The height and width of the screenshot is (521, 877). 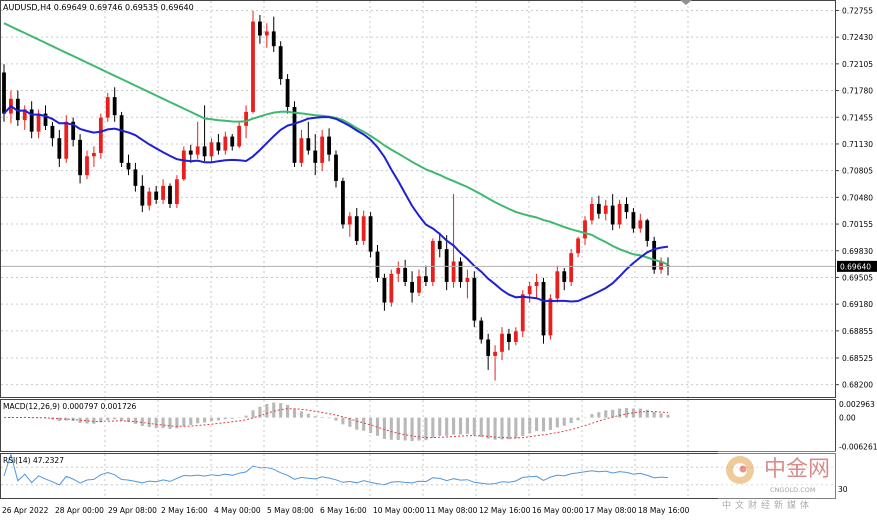 What do you see at coordinates (857, 304) in the screenshot?
I see `price-tick-label: 0.69180` at bounding box center [857, 304].